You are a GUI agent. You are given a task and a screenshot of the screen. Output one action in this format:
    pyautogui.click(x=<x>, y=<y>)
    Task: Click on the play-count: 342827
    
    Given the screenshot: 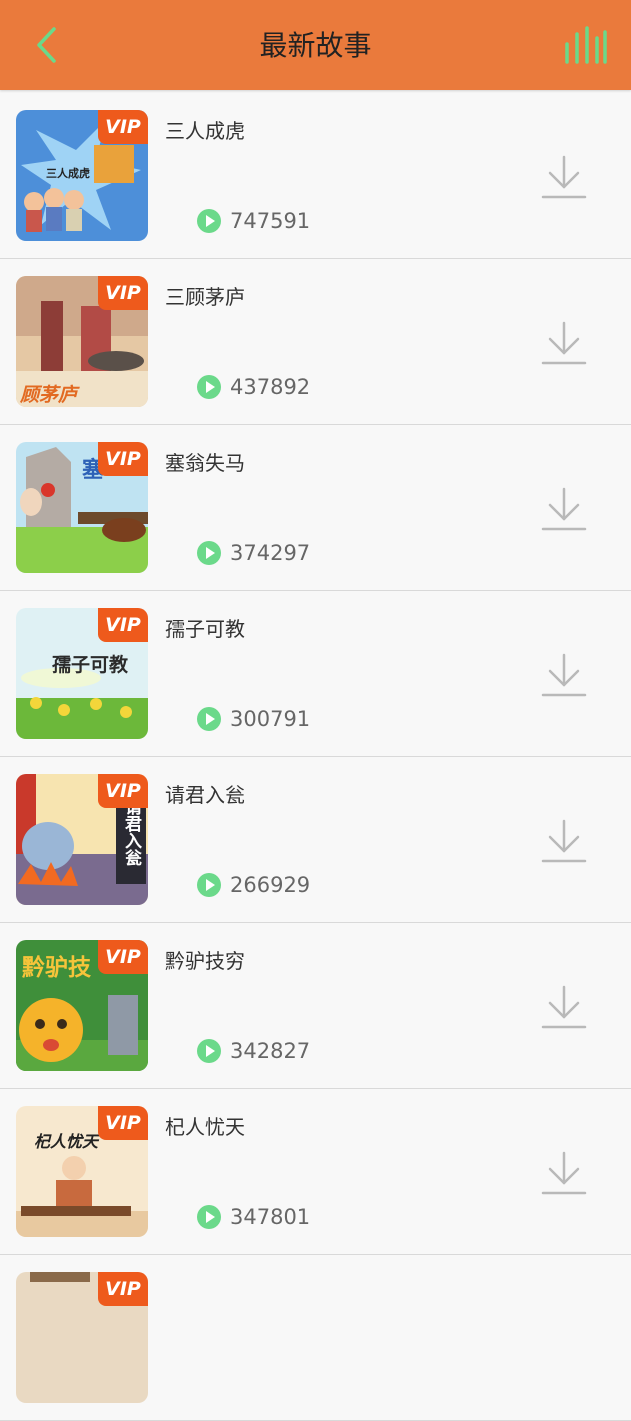 What is the action you would take?
    pyautogui.click(x=253, y=1051)
    